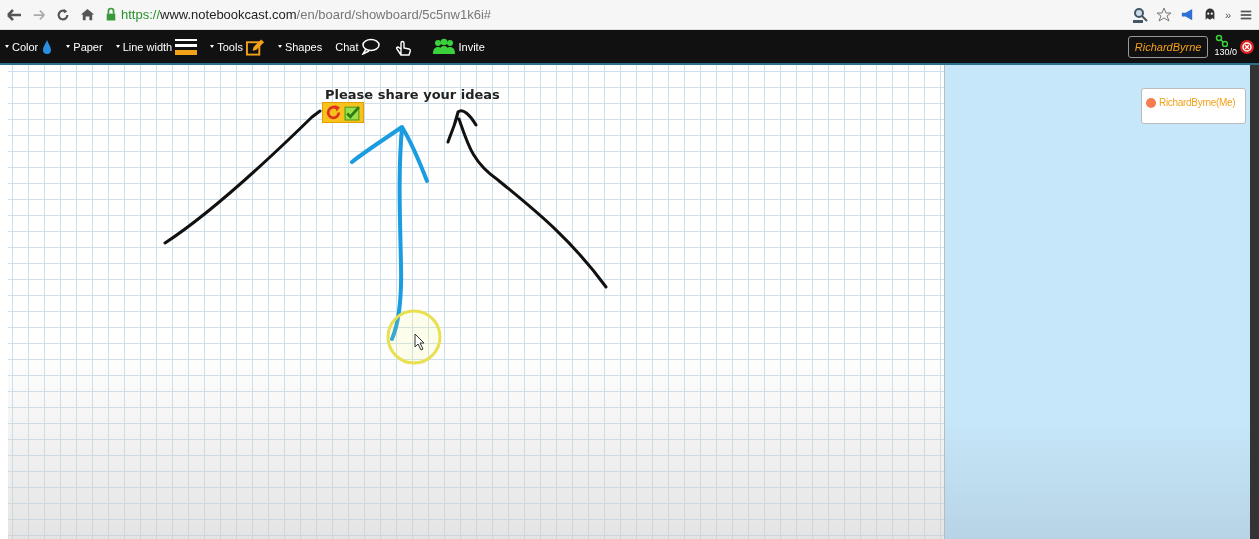  I want to click on line-width-icon, so click(186, 46).